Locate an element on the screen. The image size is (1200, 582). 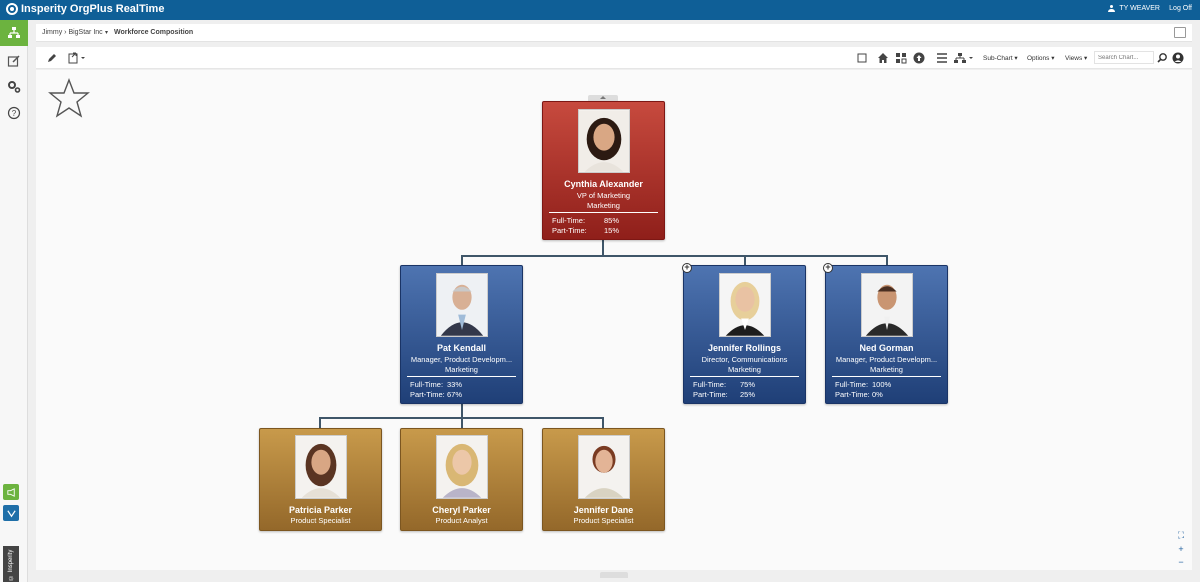
parttime-value: 0% is located at coordinates (877, 394).